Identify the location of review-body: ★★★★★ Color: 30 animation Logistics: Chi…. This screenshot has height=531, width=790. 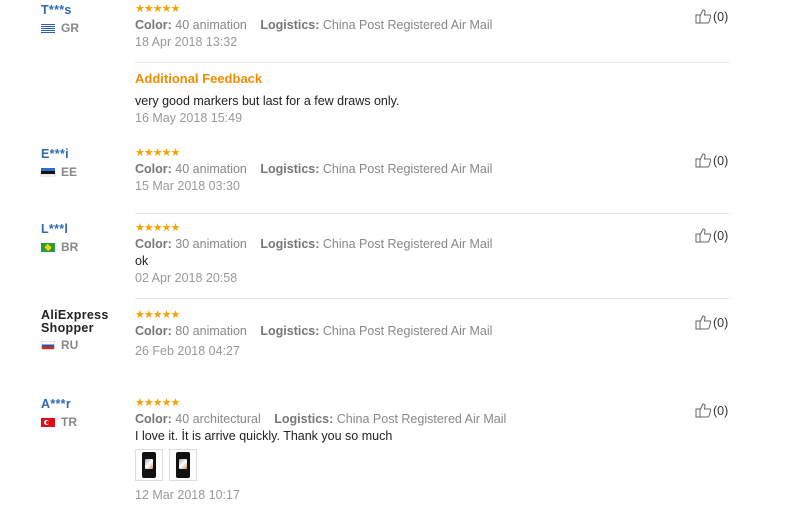
(432, 254).